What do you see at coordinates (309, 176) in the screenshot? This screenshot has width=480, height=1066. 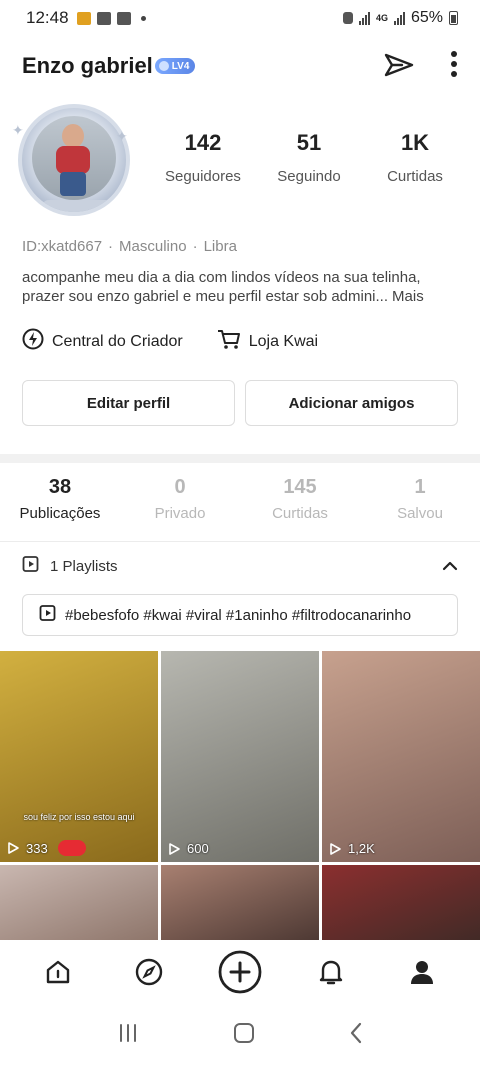 I see `stat-label: Seguindo` at bounding box center [309, 176].